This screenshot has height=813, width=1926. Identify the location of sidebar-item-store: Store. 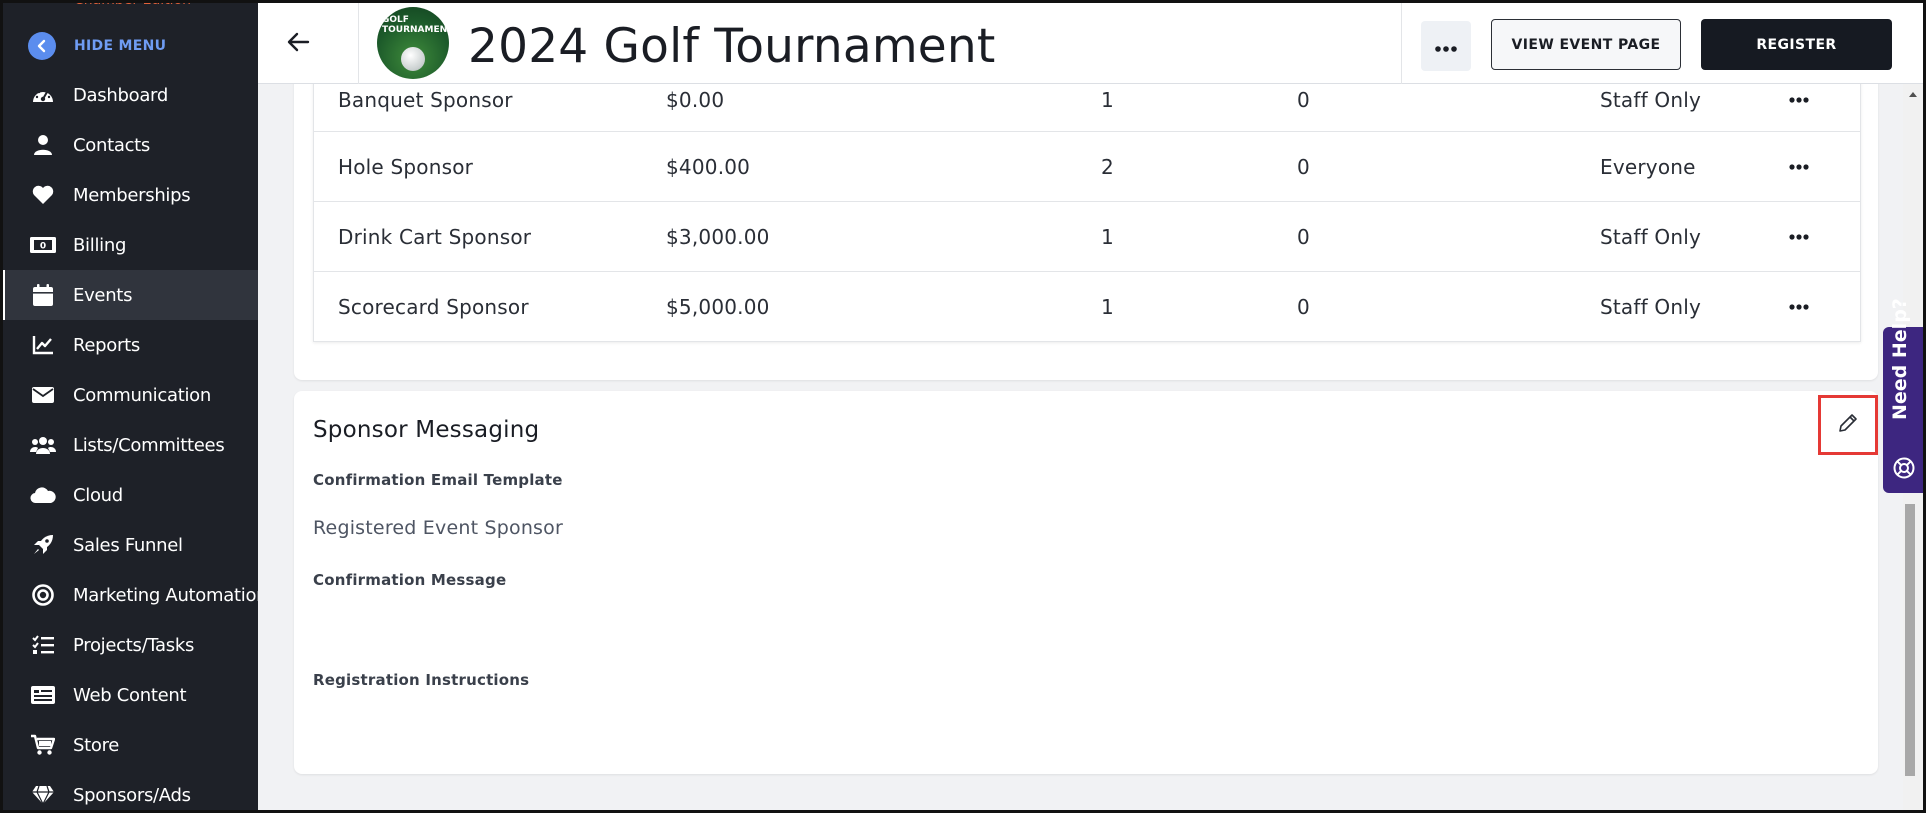
(129, 745).